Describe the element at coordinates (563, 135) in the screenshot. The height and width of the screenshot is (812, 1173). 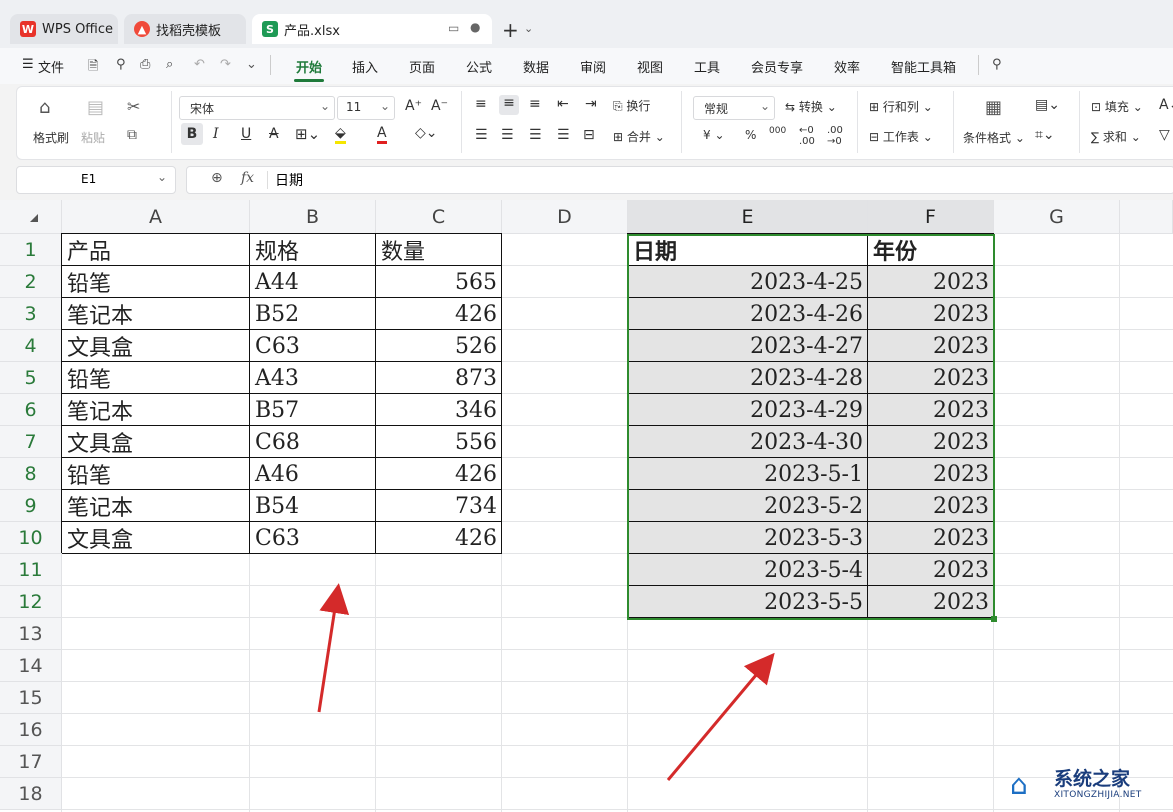
I see `justify-icon: ☰` at that location.